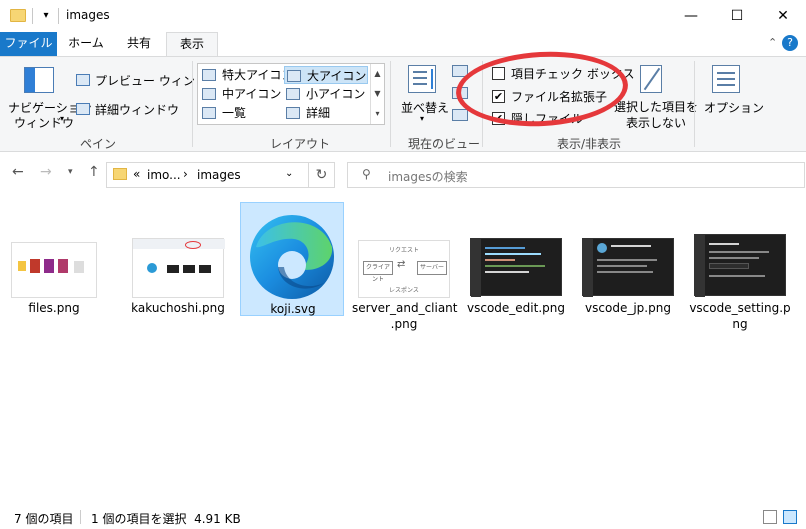 The image size is (806, 529). I want to click on breadcrumb-current: images, so click(219, 175).